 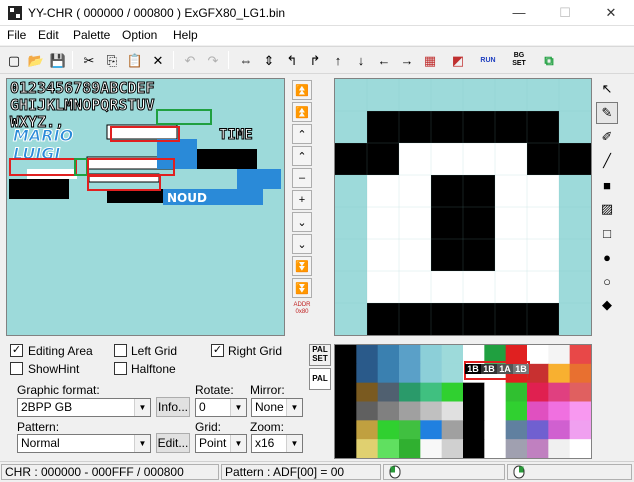 I want to click on editing-area-checkbox: ✓, so click(x=16, y=350).